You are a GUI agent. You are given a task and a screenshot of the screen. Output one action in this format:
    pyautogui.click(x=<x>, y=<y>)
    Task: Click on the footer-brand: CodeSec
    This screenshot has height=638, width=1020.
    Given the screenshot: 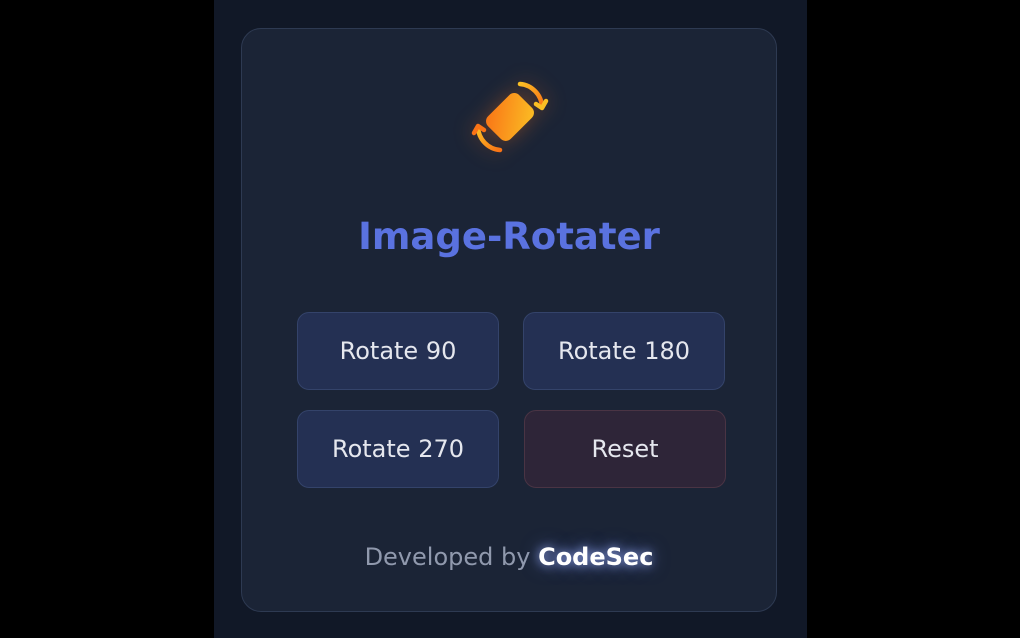 What is the action you would take?
    pyautogui.click(x=596, y=557)
    